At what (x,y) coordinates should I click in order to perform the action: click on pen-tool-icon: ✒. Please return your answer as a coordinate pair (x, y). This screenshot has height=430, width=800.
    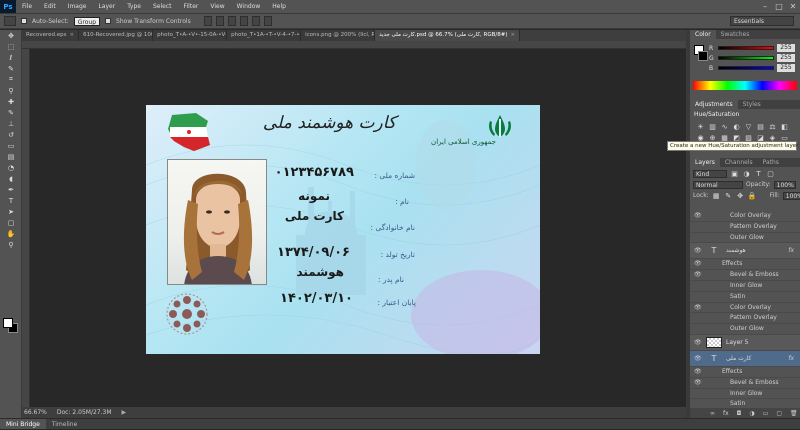
    Looking at the image, I should click on (11, 189).